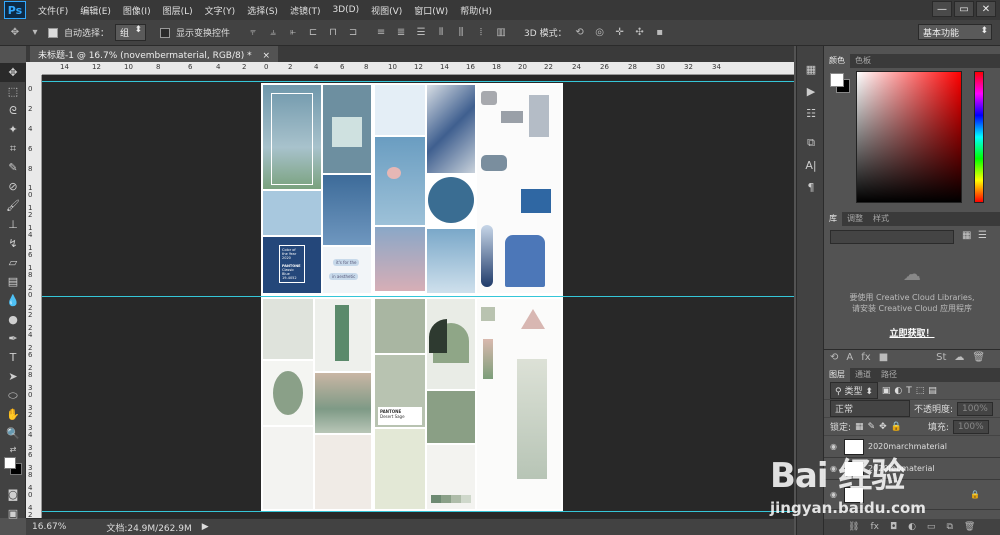 The width and height of the screenshot is (1000, 535). Describe the element at coordinates (949, 527) in the screenshot. I see `new-layer-icon: ⧉` at that location.